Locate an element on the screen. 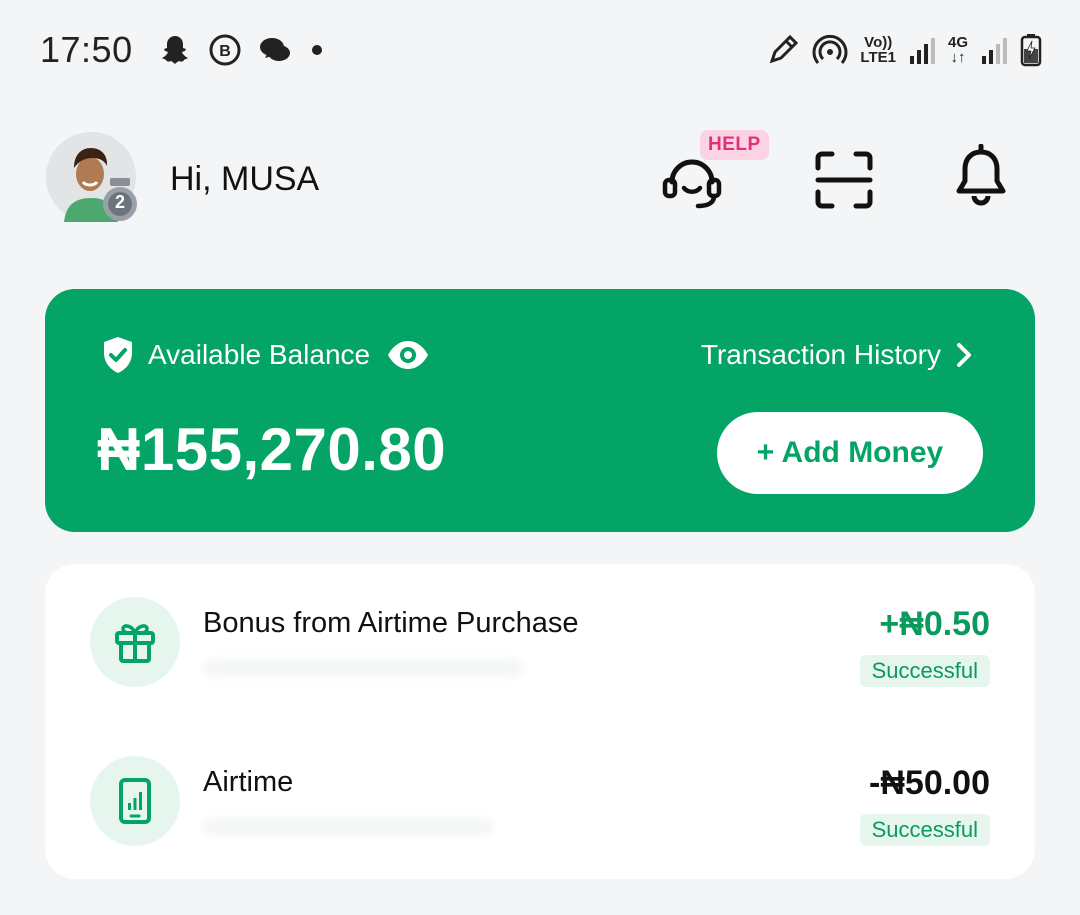  network-4g-indicator: 4G ↓↑ is located at coordinates (958, 50).